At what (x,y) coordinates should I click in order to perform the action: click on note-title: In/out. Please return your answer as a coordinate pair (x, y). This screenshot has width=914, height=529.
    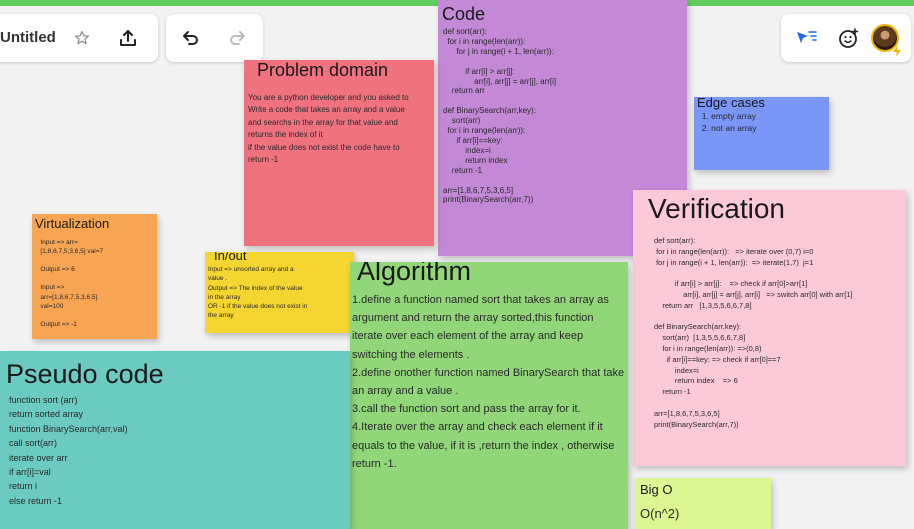
    Looking at the image, I should click on (230, 257).